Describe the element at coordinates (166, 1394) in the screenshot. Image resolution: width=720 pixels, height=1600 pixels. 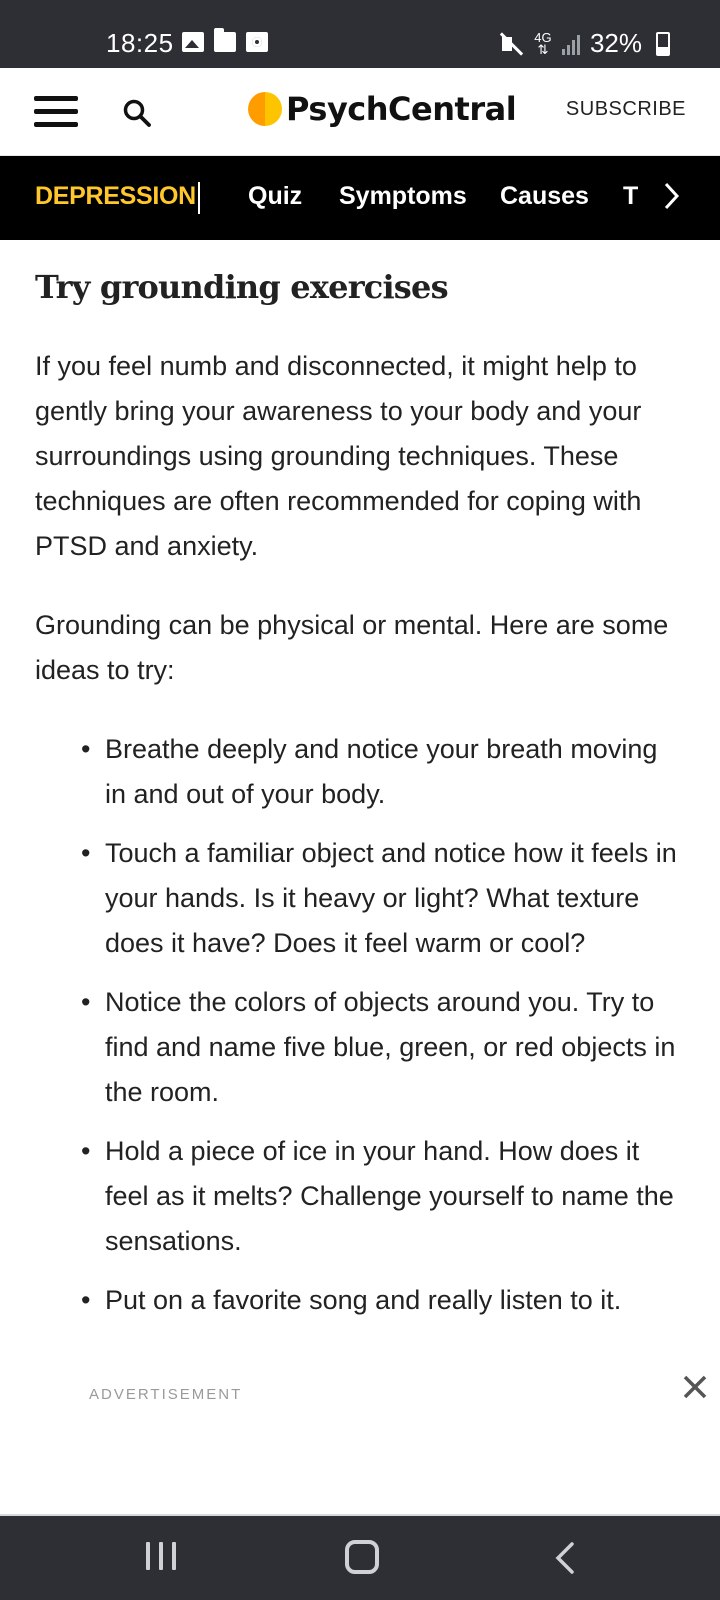
I see `advertisement-label: ADVERTISEMENT` at that location.